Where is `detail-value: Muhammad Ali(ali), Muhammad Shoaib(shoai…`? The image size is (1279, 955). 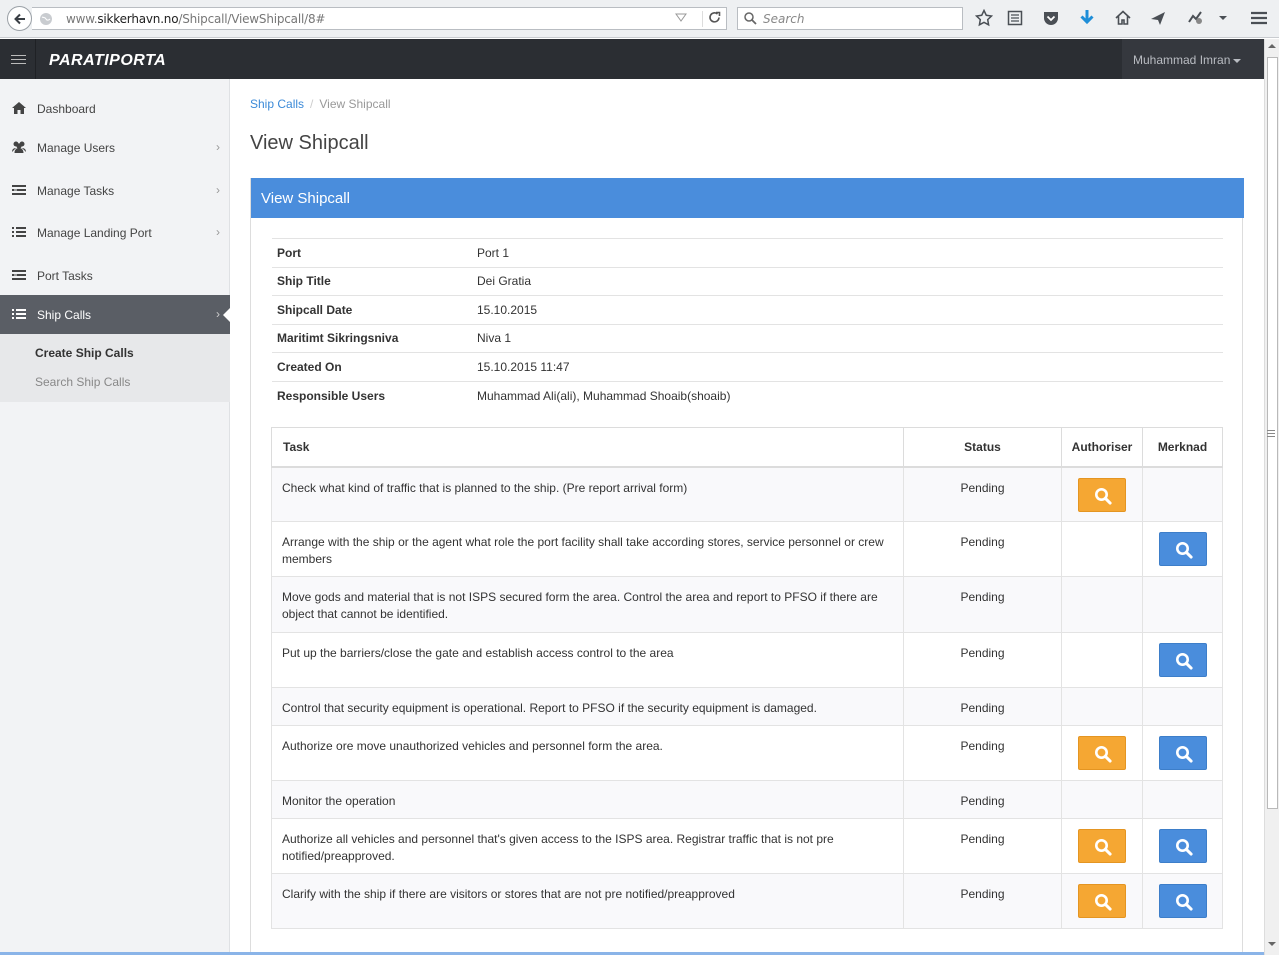
detail-value: Muhammad Ali(ali), Muhammad Shoaib(shoai… is located at coordinates (847, 395).